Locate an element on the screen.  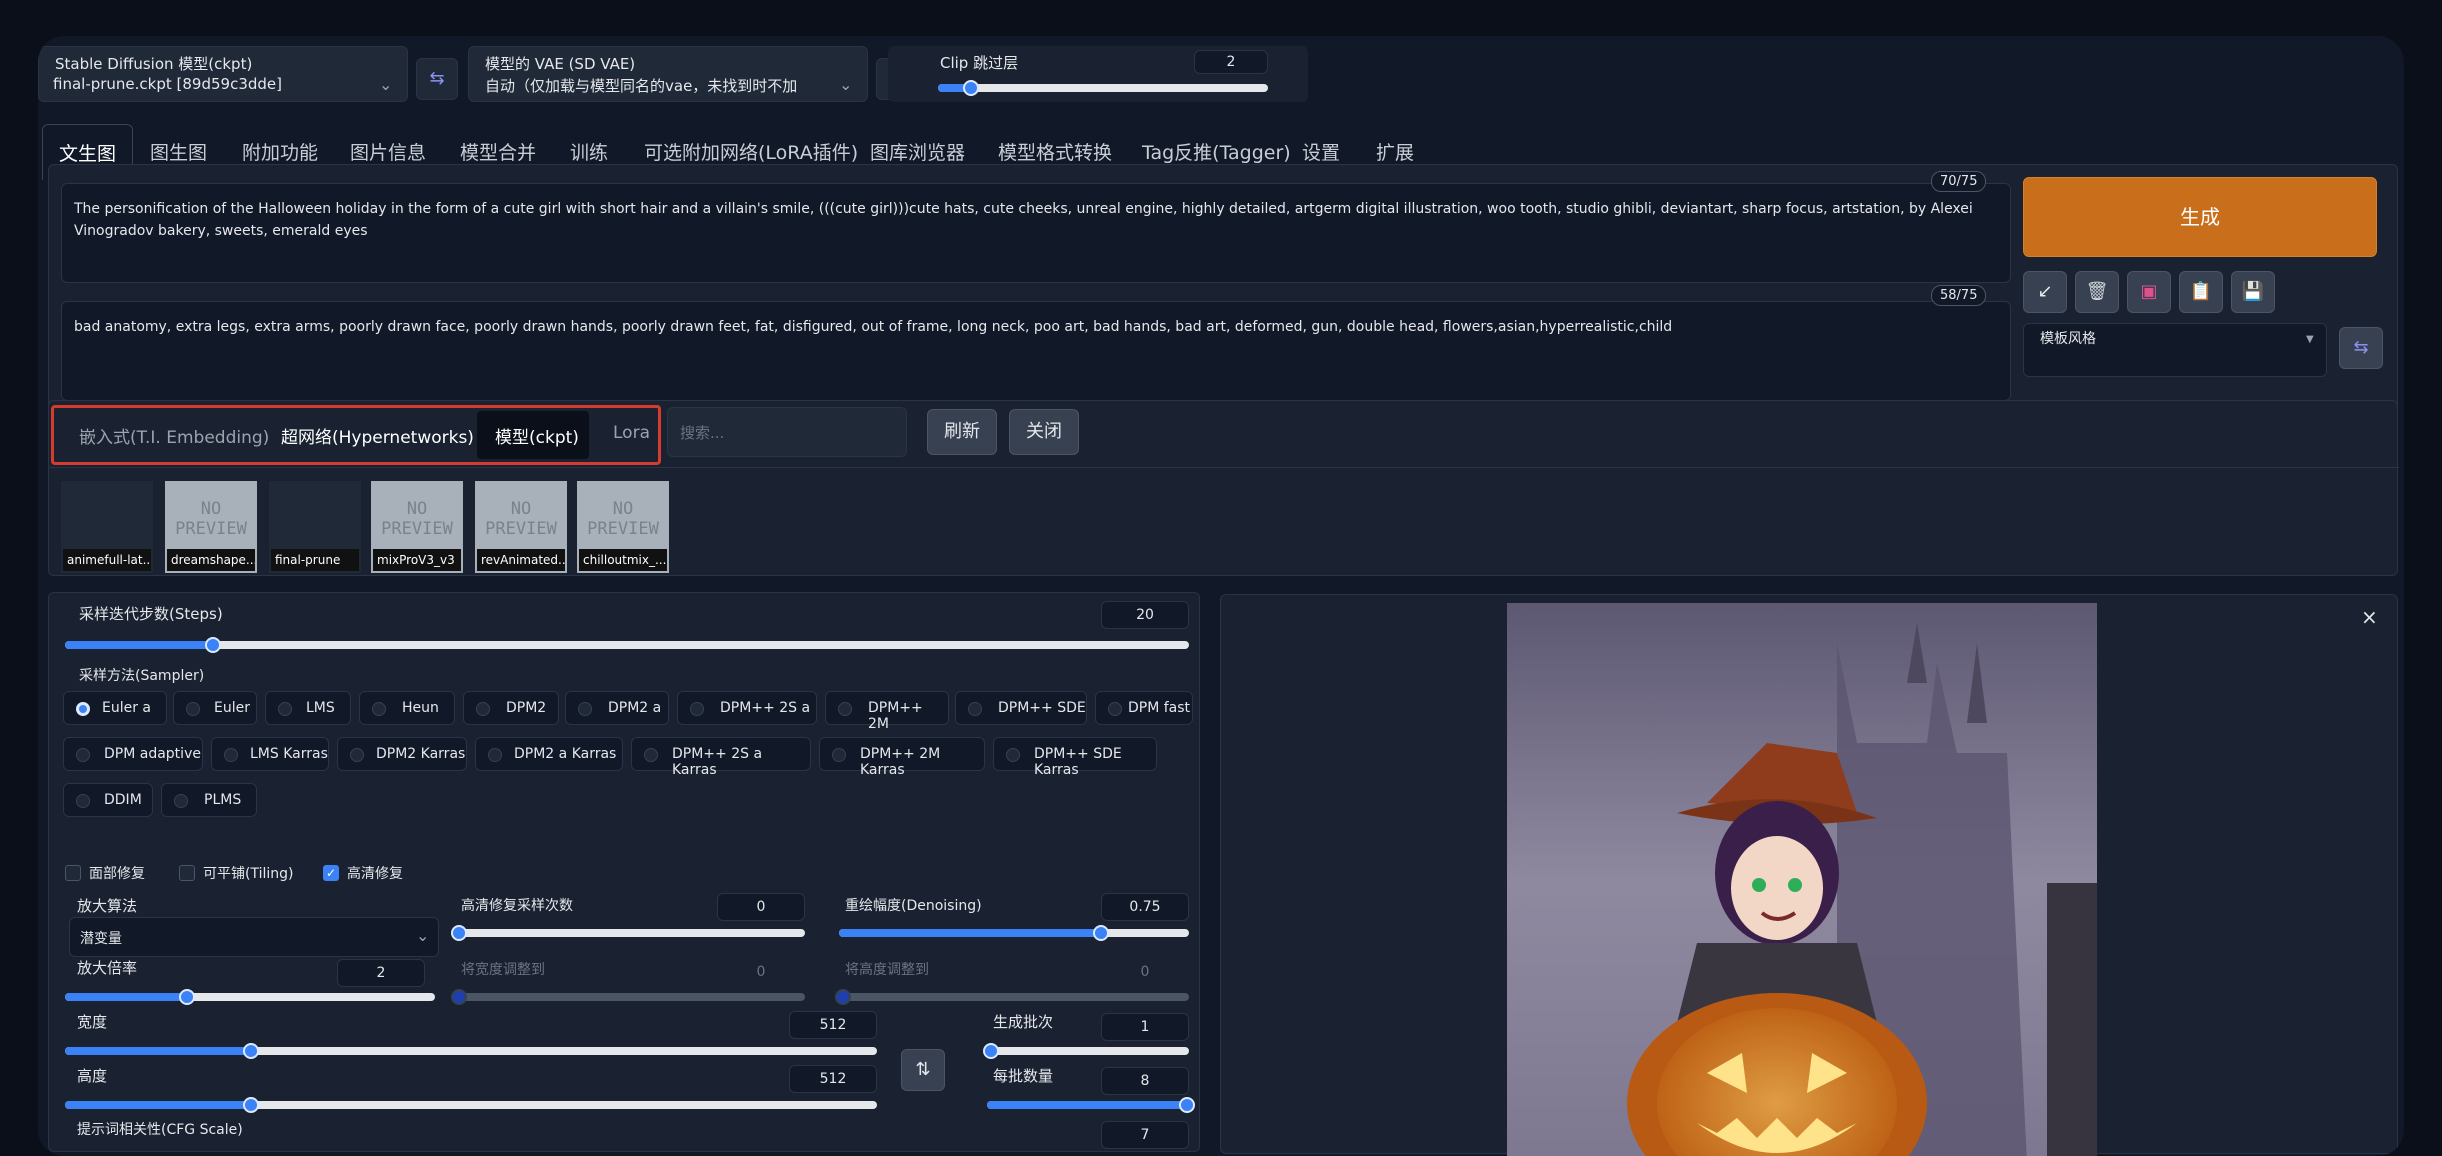
sampler-option: DPM++ 2S a is located at coordinates (747, 708).